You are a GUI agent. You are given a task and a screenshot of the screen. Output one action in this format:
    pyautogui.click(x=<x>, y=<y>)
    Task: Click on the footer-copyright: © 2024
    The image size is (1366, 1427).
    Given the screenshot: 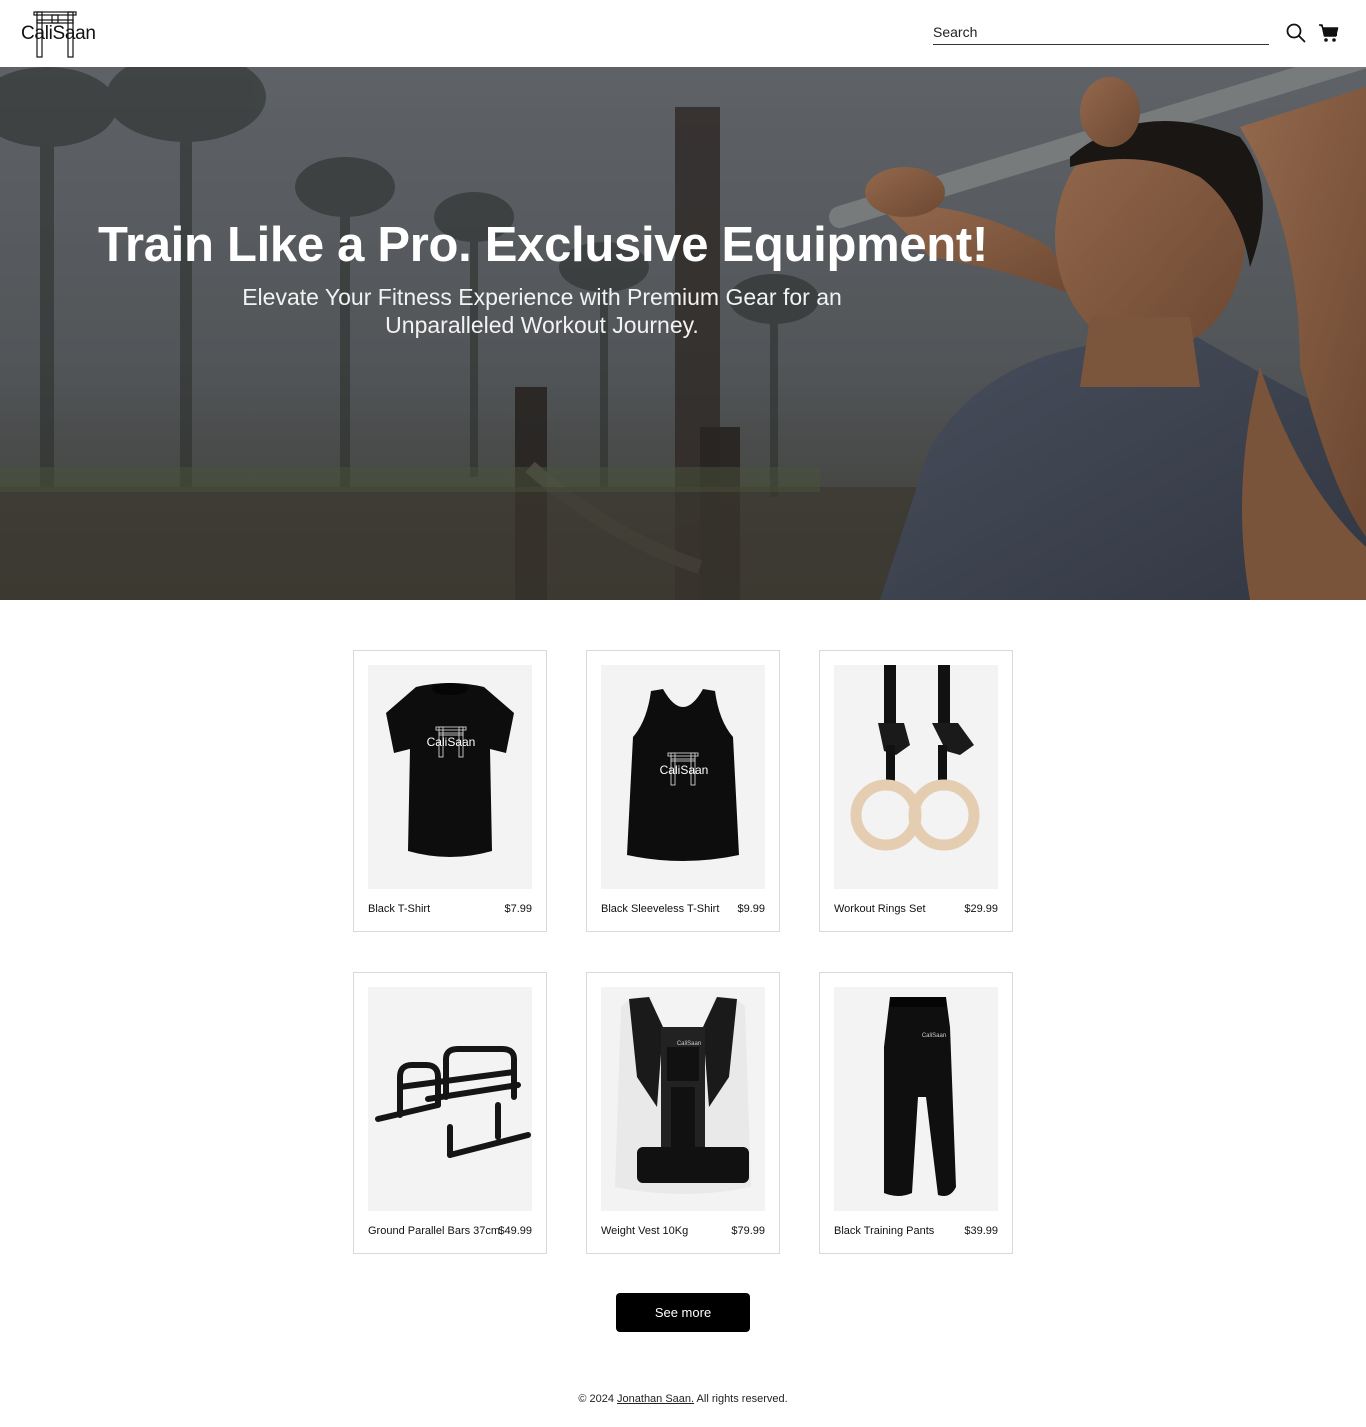 What is the action you would take?
    pyautogui.click(x=598, y=1399)
    